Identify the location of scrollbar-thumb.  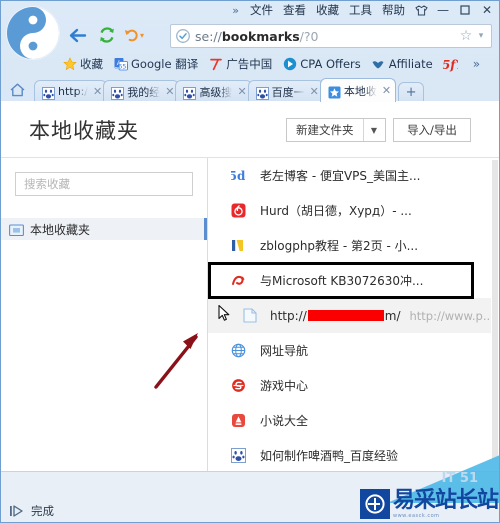
(495, 310).